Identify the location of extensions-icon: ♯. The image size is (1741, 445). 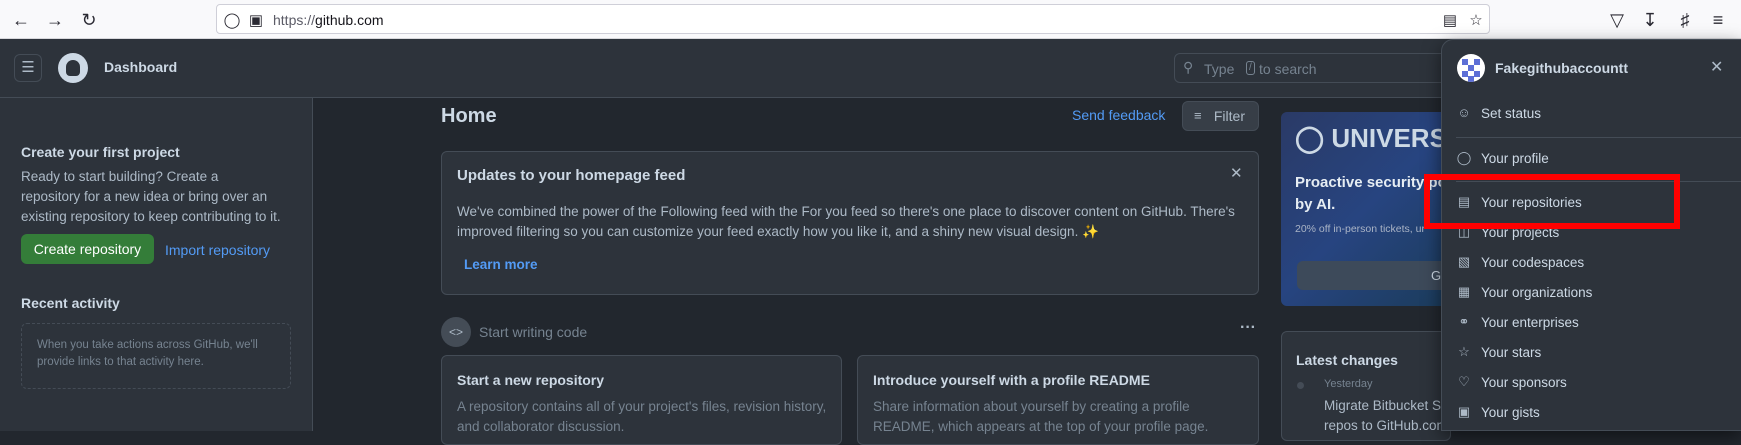
(1685, 20).